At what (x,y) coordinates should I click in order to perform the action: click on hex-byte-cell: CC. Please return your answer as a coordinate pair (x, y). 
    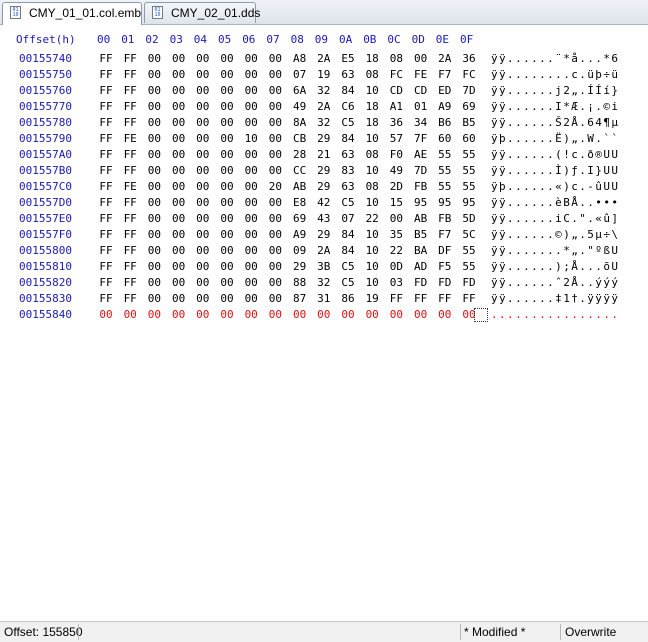
    Looking at the image, I should click on (300, 170).